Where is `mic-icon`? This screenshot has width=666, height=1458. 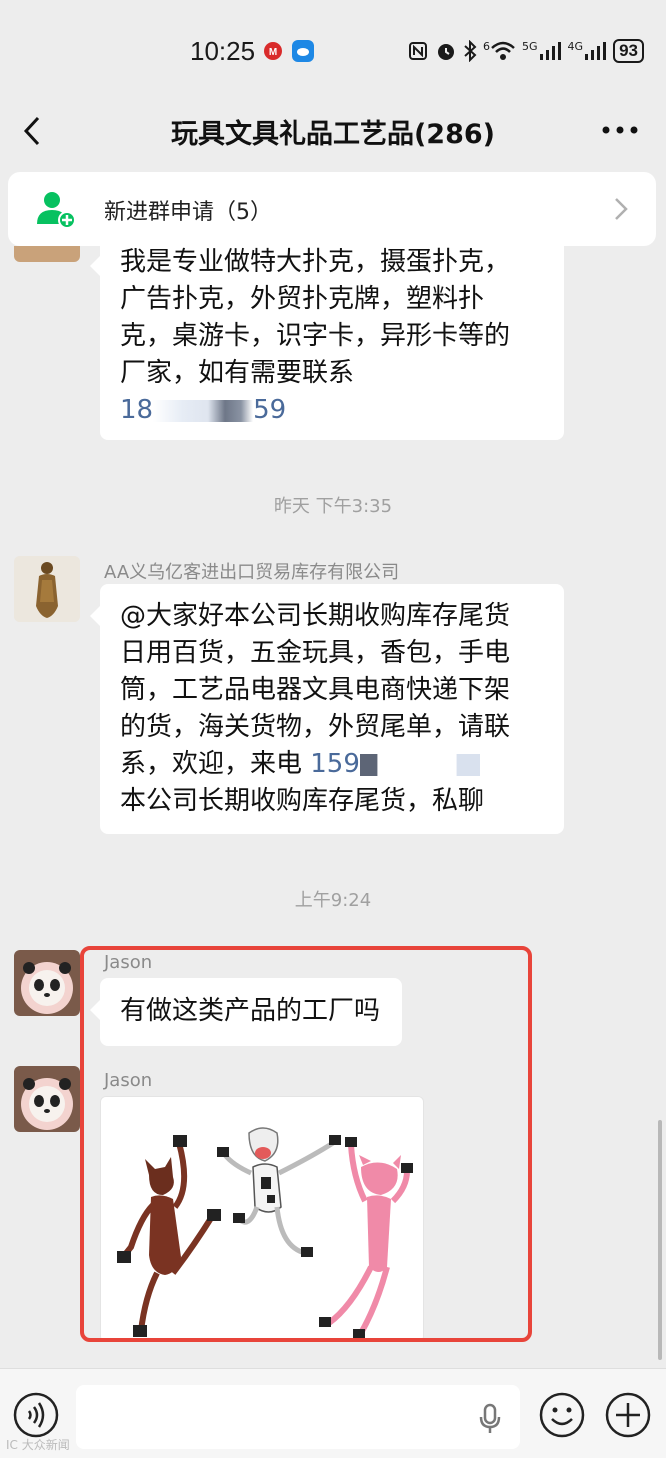
mic-icon is located at coordinates (490, 1419).